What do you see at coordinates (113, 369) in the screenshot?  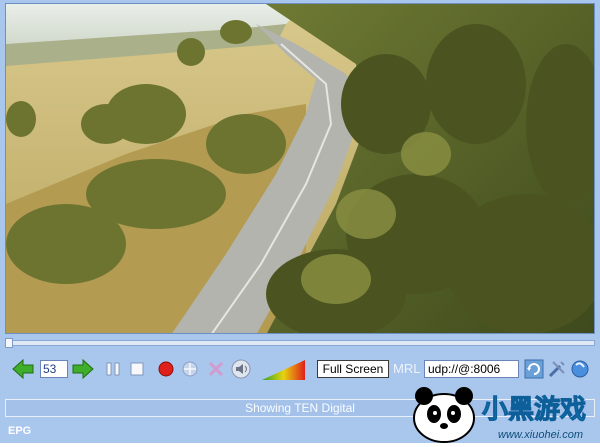 I see `pause-icon` at bounding box center [113, 369].